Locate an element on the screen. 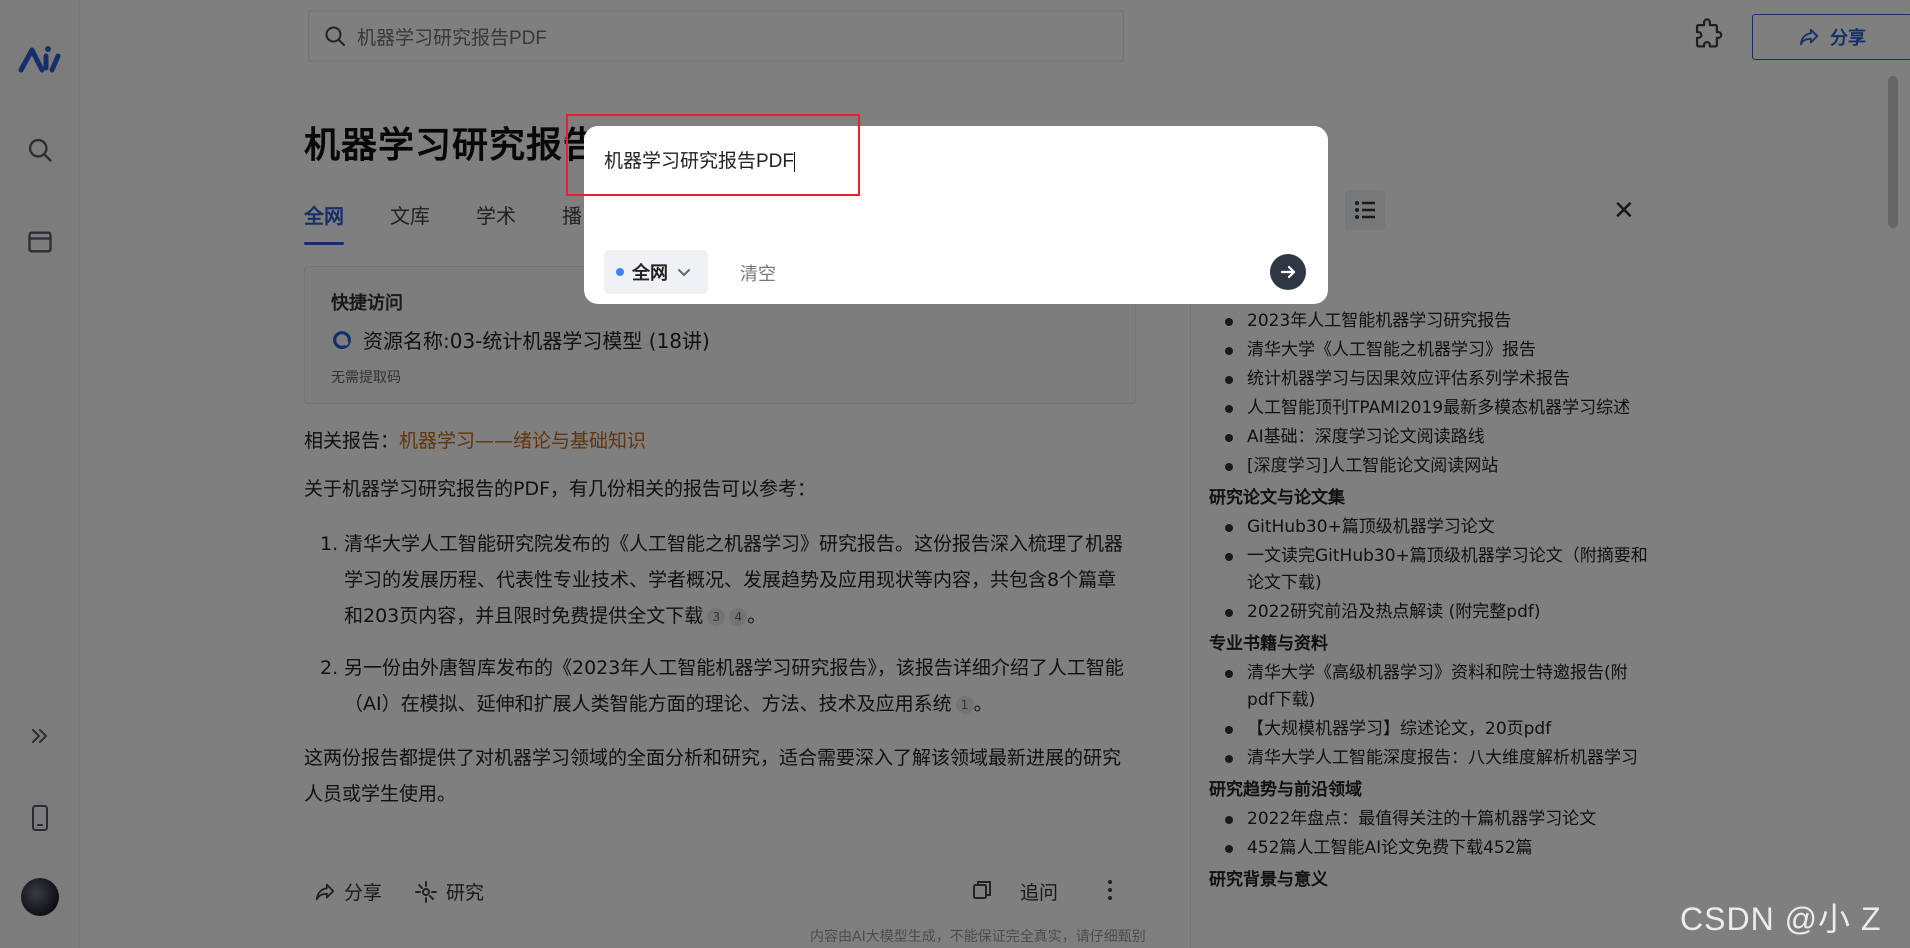  scope-label: 全网 is located at coordinates (650, 273).